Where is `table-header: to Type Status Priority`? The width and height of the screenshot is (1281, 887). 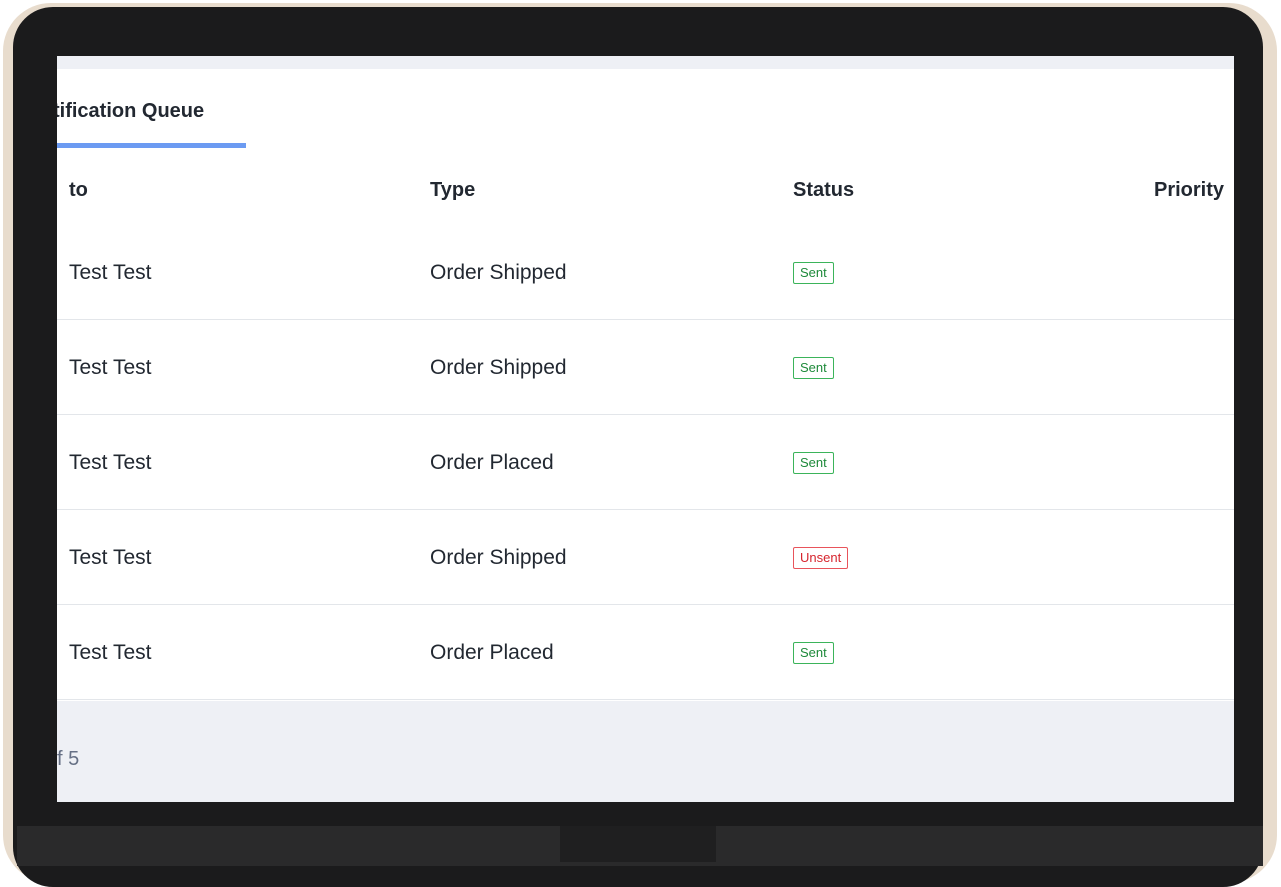 table-header: to Type Status Priority is located at coordinates (645, 196).